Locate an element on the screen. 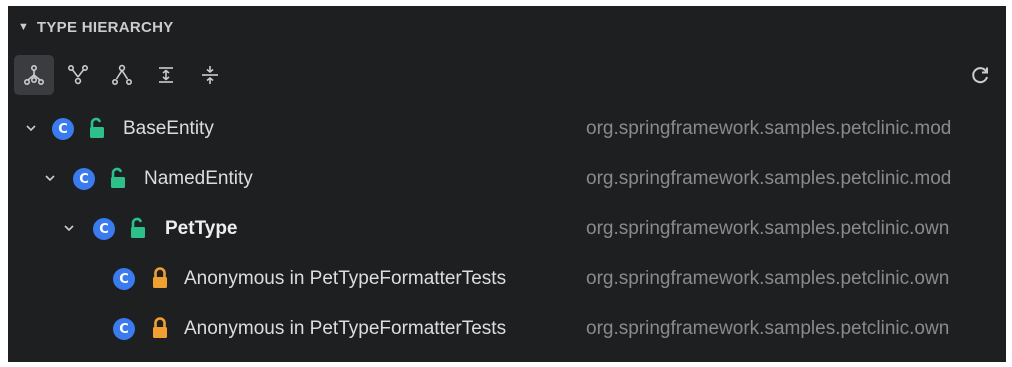 The image size is (1012, 367). expand-all-icon is located at coordinates (166, 75).